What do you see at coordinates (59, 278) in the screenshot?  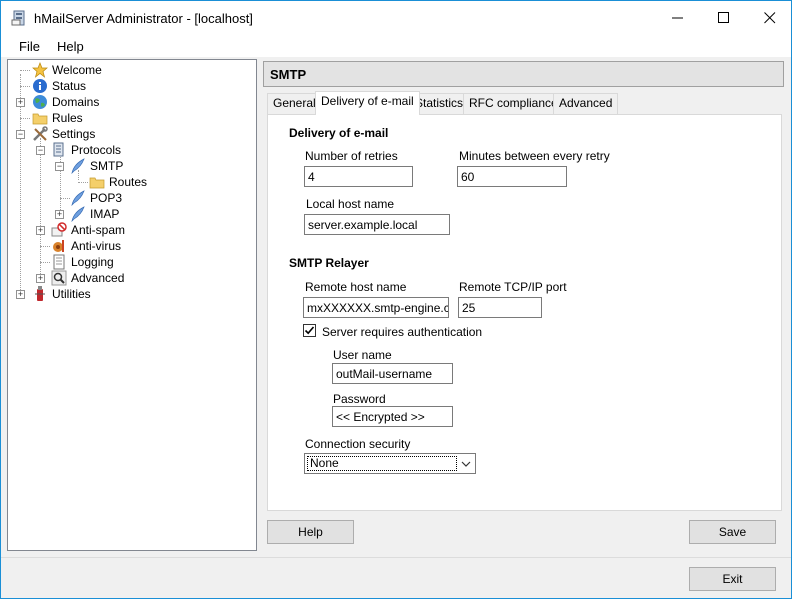 I see `magnifier-icon` at bounding box center [59, 278].